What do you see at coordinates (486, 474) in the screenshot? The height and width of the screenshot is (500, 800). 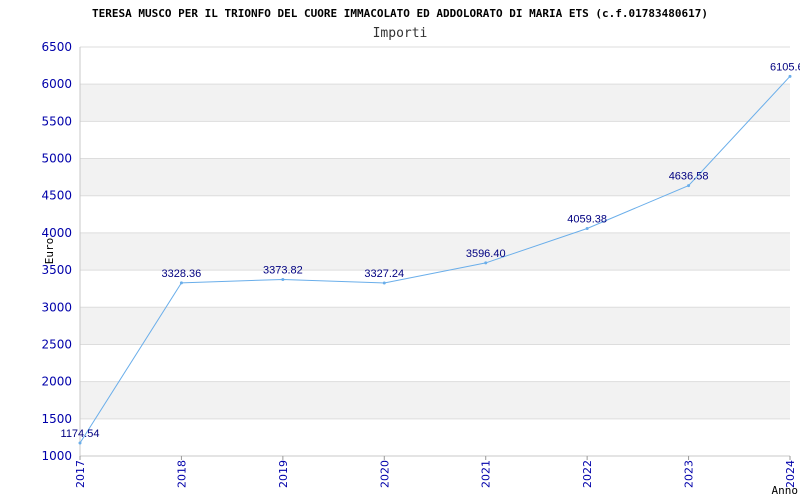 I see `x-tick-label: 2021` at bounding box center [486, 474].